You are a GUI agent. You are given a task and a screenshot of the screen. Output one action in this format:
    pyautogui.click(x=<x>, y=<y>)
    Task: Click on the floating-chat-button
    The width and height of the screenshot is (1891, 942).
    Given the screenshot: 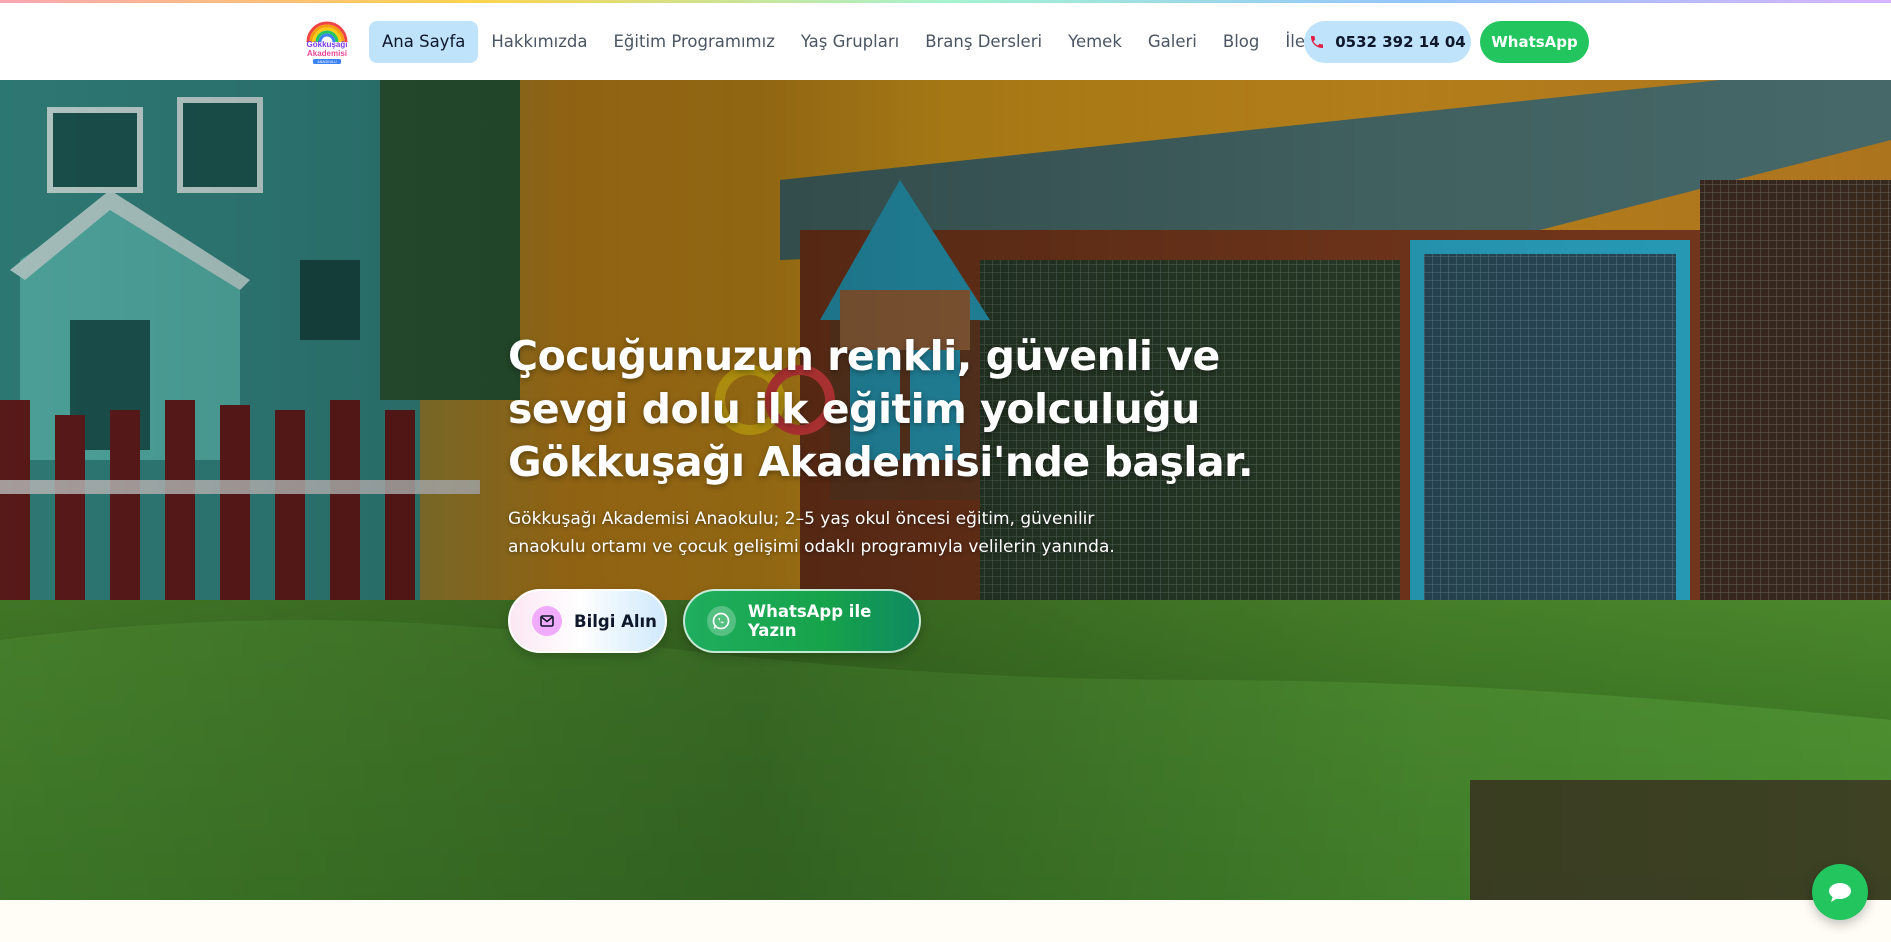 What is the action you would take?
    pyautogui.click(x=1840, y=892)
    